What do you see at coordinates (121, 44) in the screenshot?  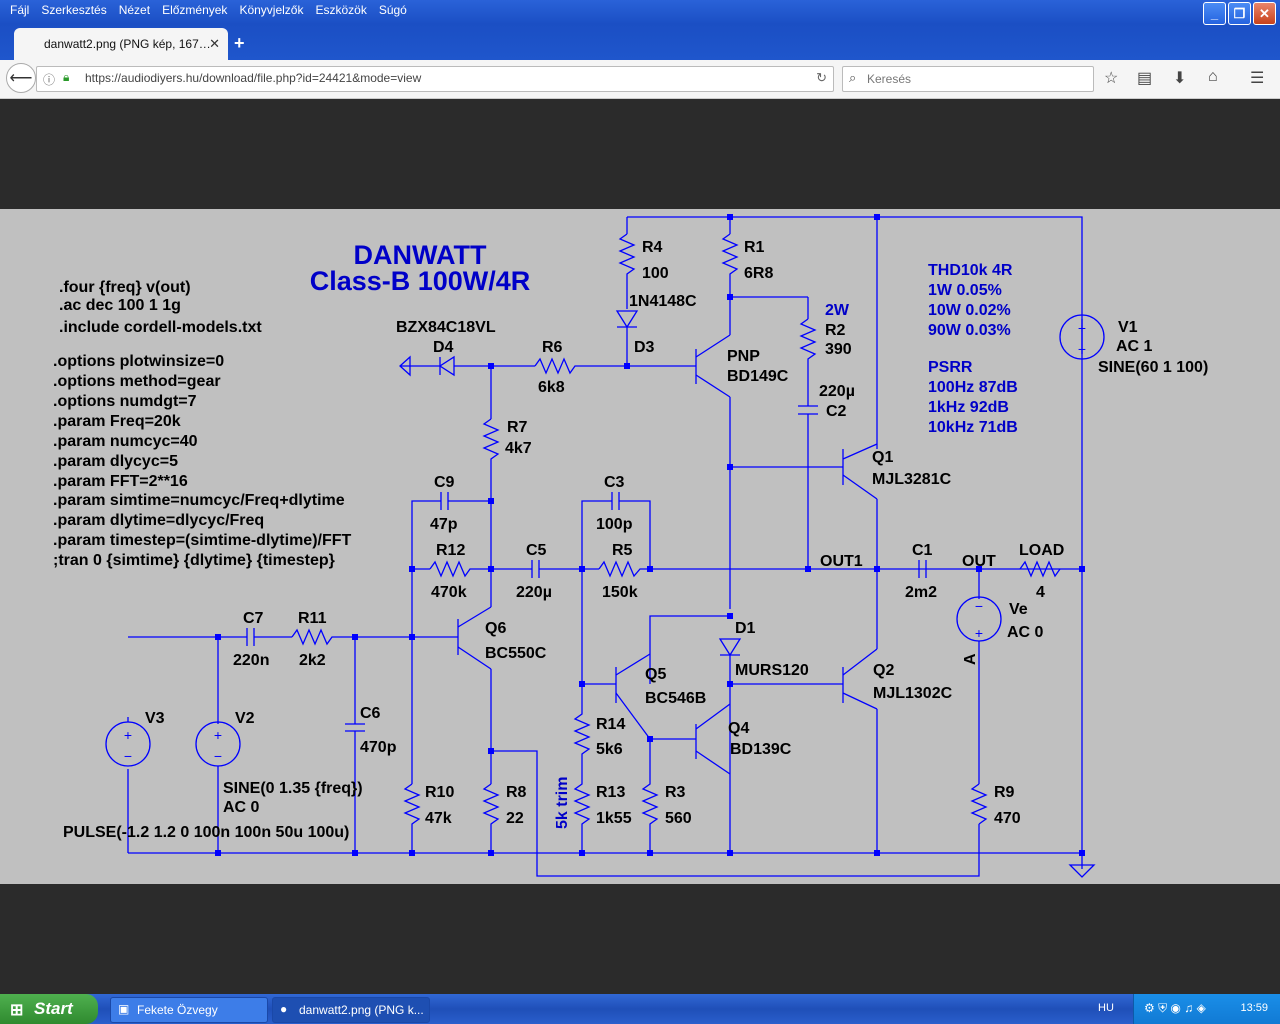 I see `browser-tab: danwatt2.png (PNG kép, 167… ✕` at bounding box center [121, 44].